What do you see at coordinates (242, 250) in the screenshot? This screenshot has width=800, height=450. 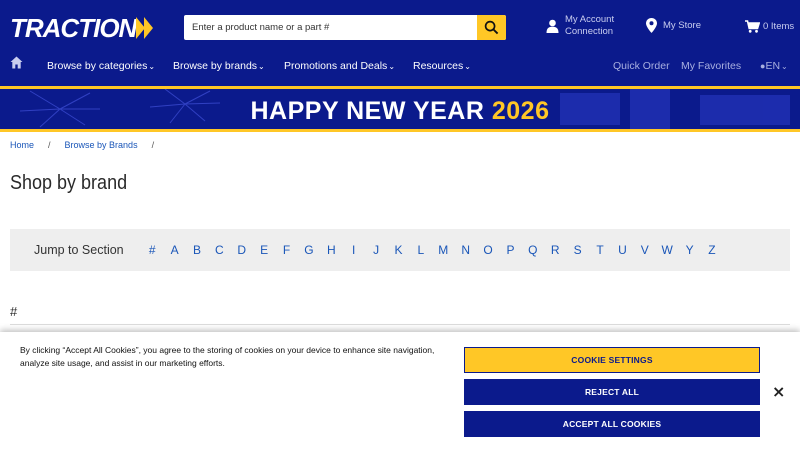 I see `jump-letter-d: D` at bounding box center [242, 250].